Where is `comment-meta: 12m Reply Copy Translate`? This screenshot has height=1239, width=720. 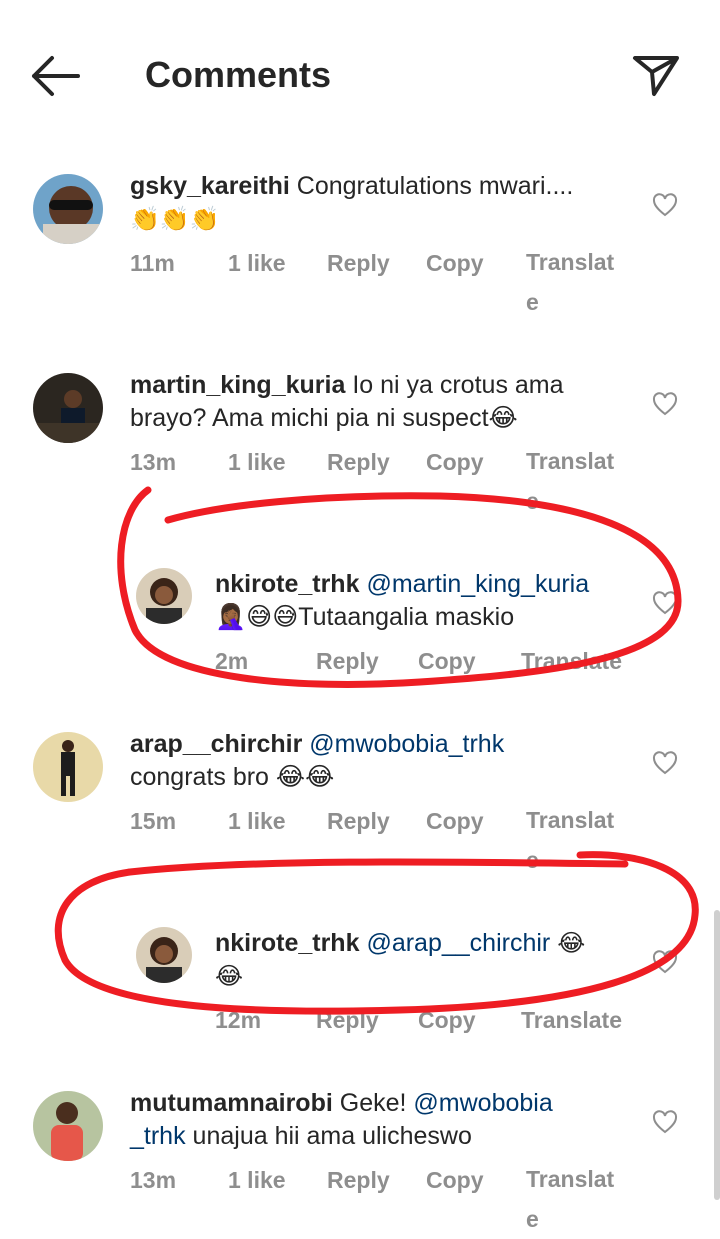 comment-meta: 12m Reply Copy Translate is located at coordinates (425, 1027).